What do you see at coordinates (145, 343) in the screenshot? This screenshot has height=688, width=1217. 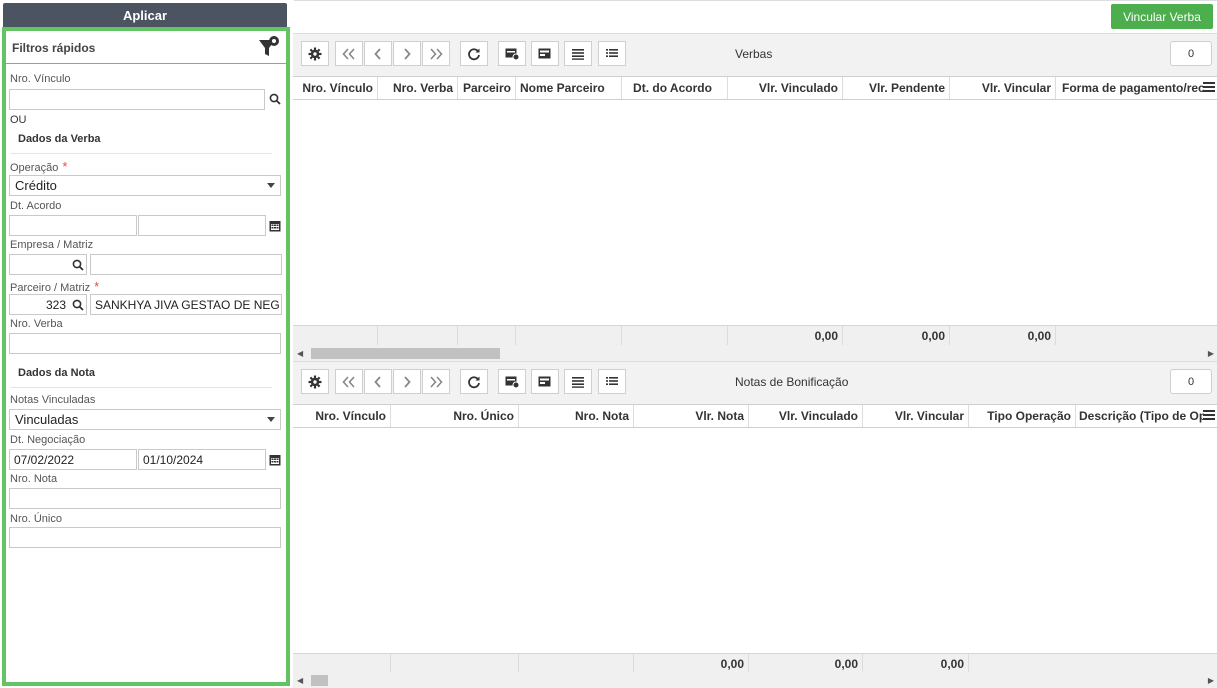 I see `nro-verba-input` at bounding box center [145, 343].